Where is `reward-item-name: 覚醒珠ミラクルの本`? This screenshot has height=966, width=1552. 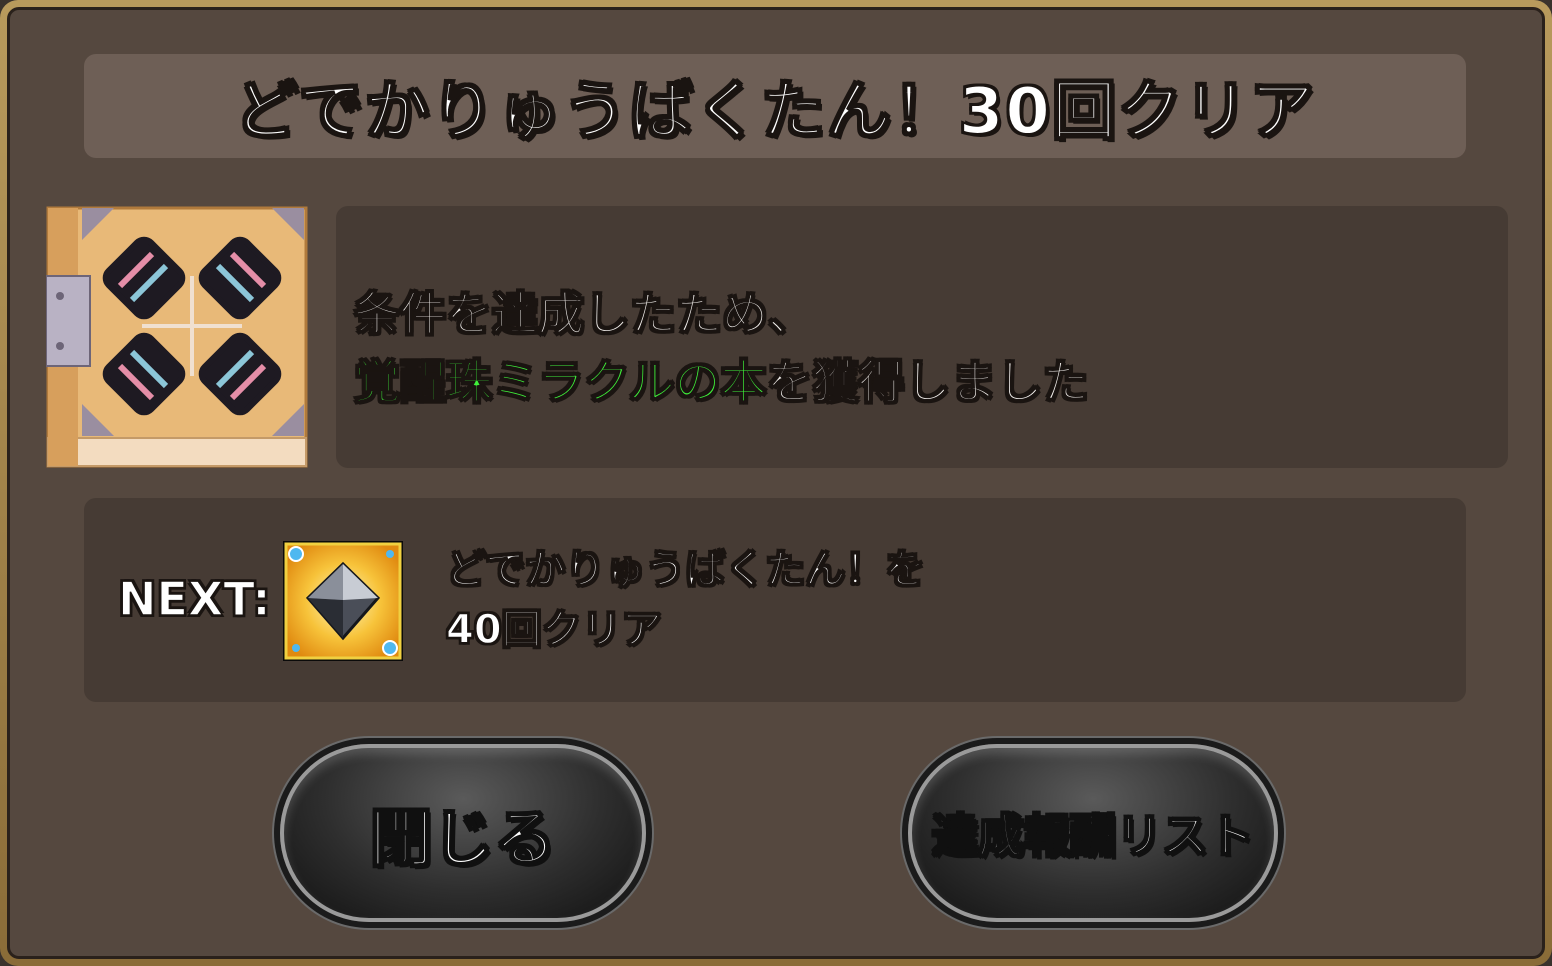
reward-item-name: 覚醒珠ミラクルの本 is located at coordinates (560, 382).